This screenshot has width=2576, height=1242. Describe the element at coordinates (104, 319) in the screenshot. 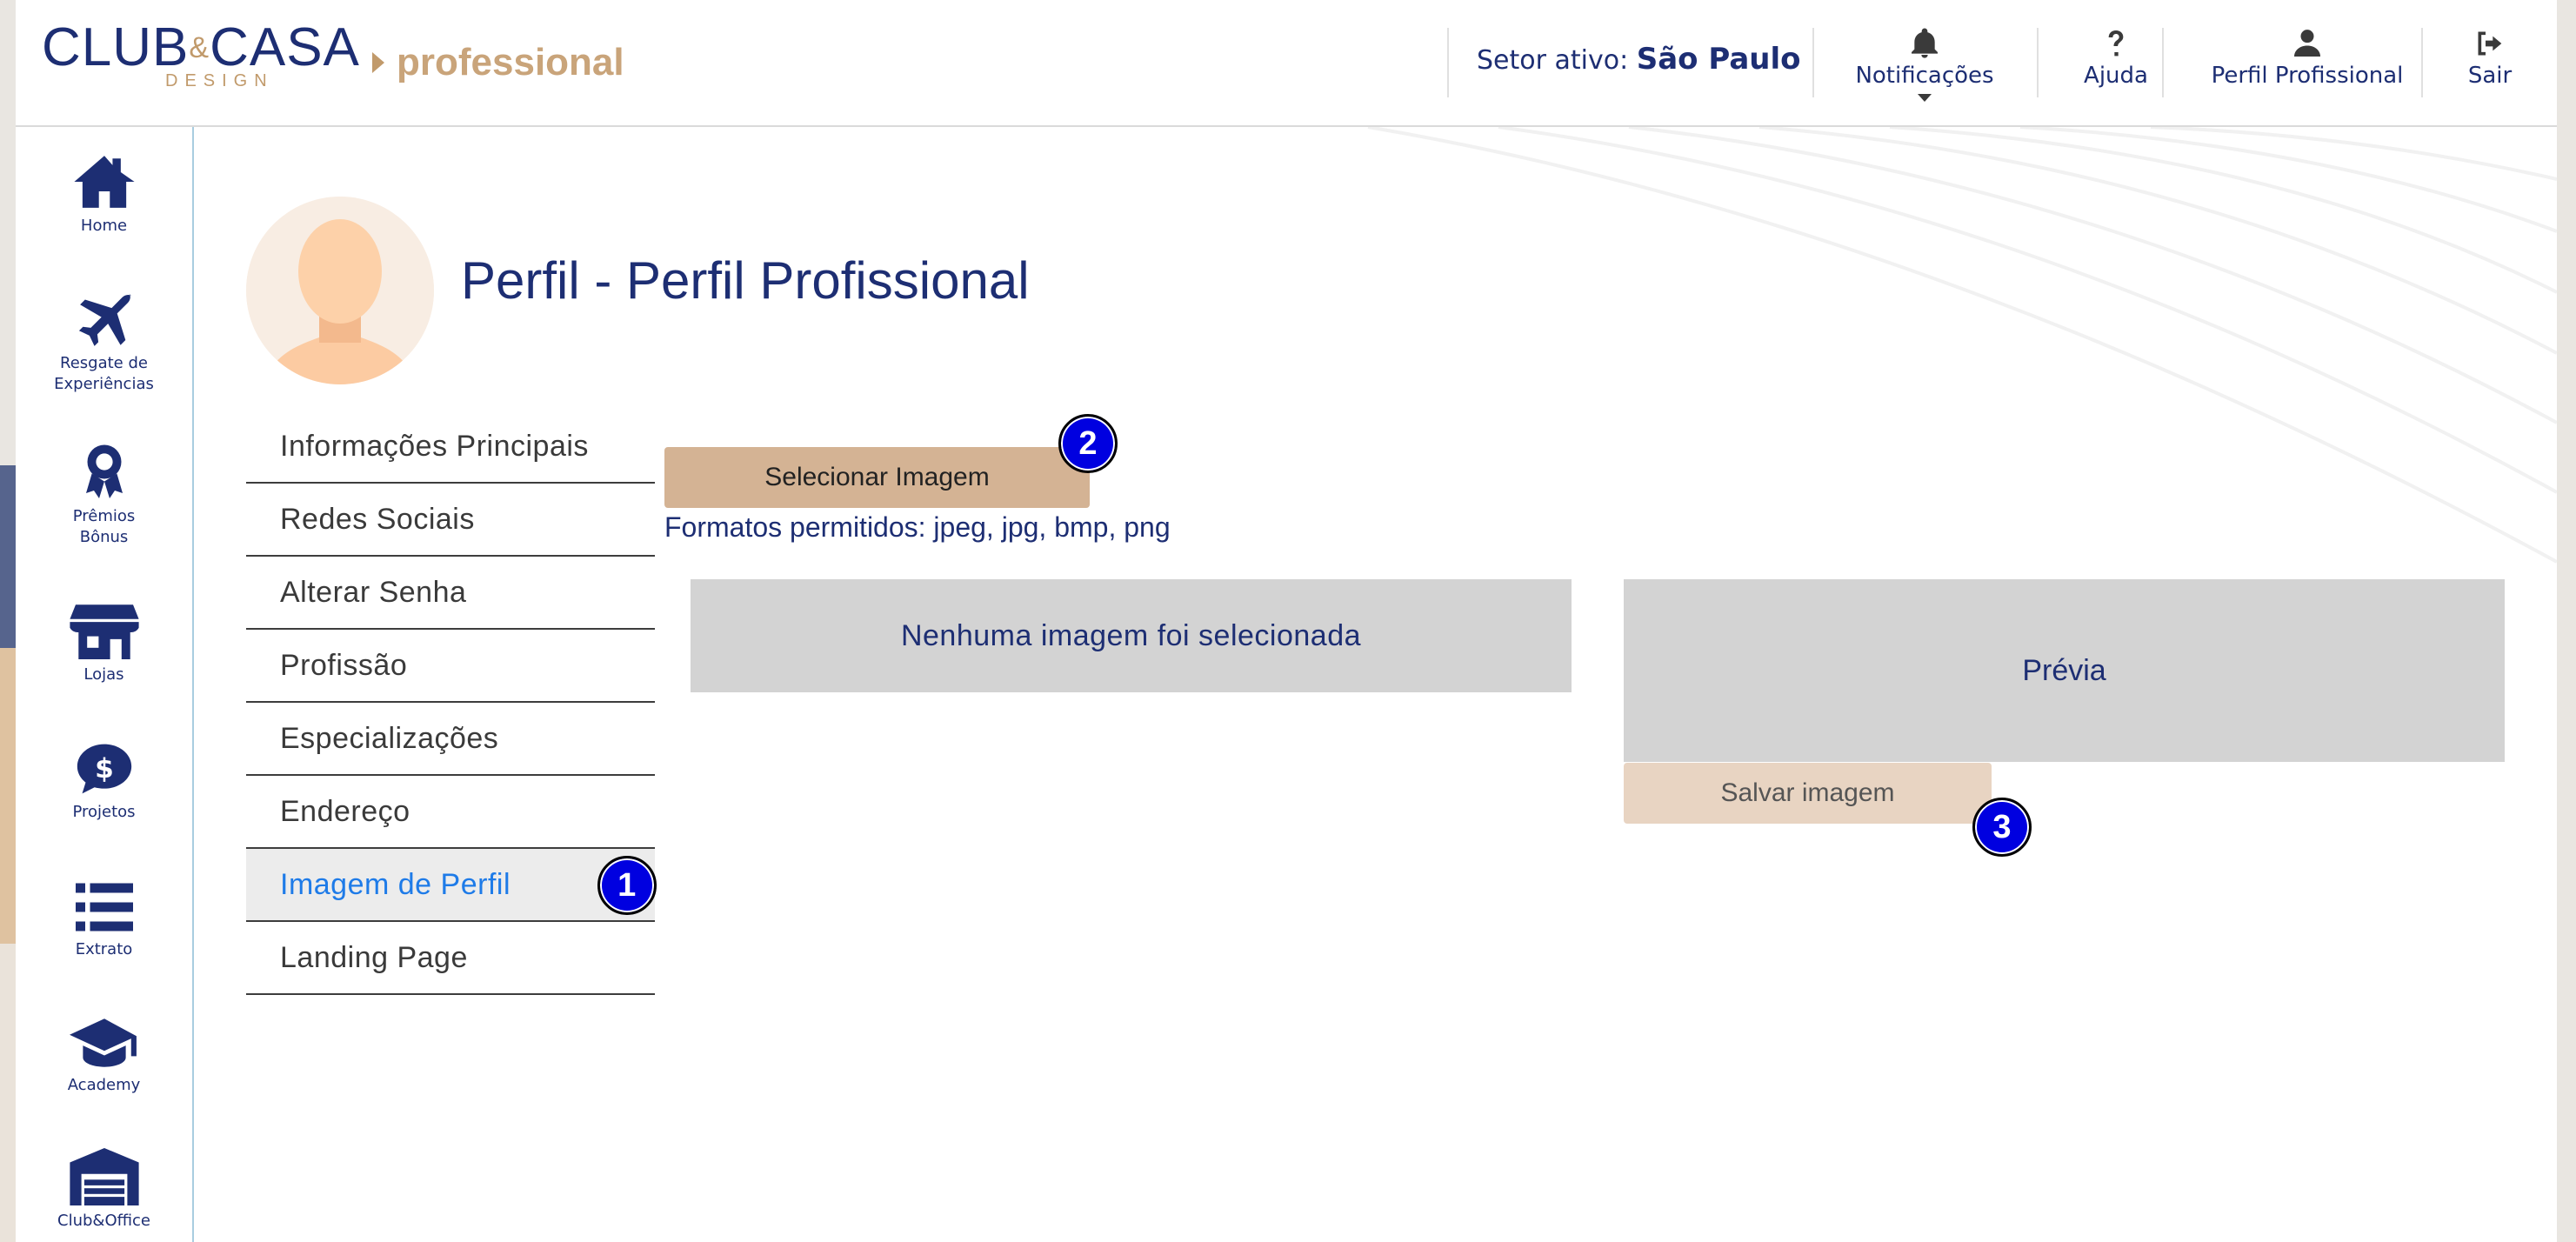

I see `airplane-icon` at that location.